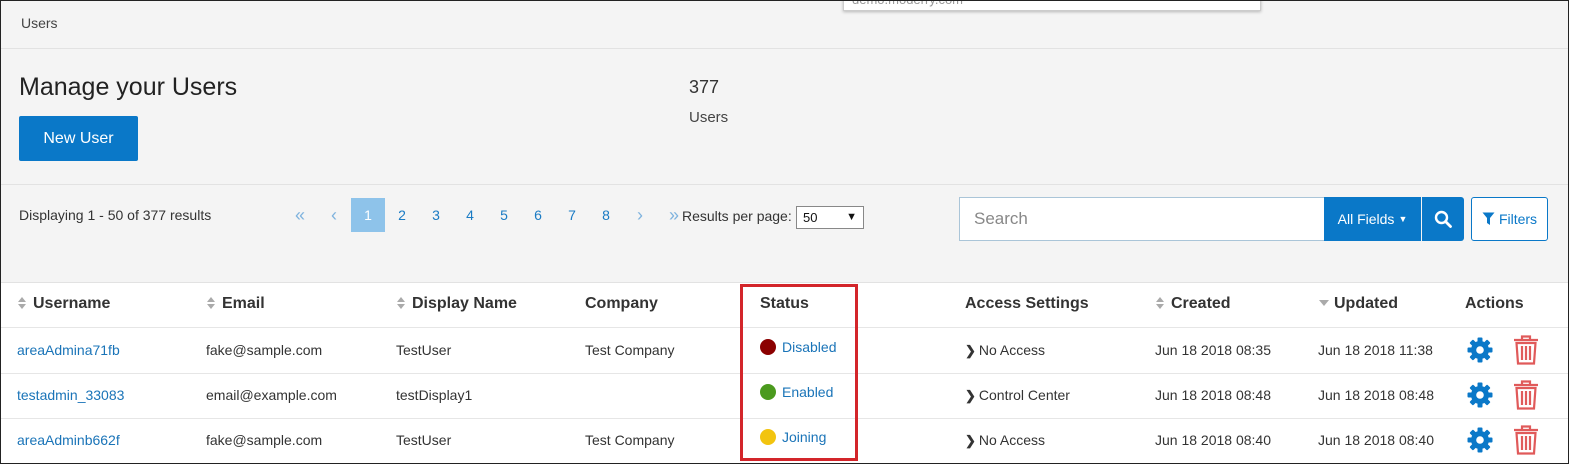 The width and height of the screenshot is (1569, 464). Describe the element at coordinates (1141, 219) in the screenshot. I see `search-input: Search` at that location.